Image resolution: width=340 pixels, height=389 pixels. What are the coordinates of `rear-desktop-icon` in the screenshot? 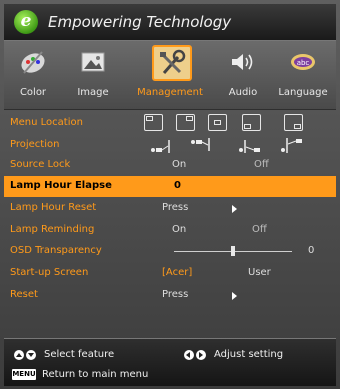 It's located at (251, 145).